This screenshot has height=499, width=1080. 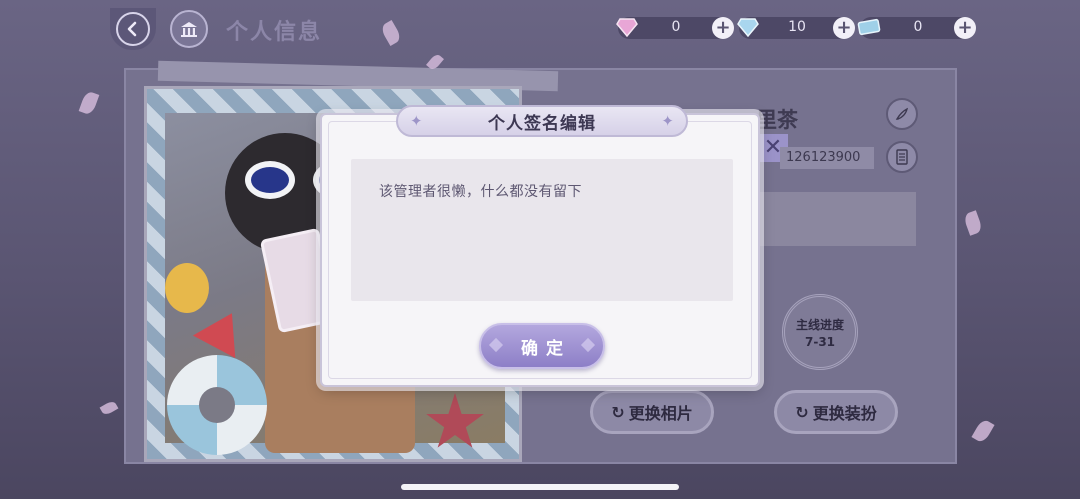 I want to click on dialog-title: 个人签名编辑, so click(x=542, y=123).